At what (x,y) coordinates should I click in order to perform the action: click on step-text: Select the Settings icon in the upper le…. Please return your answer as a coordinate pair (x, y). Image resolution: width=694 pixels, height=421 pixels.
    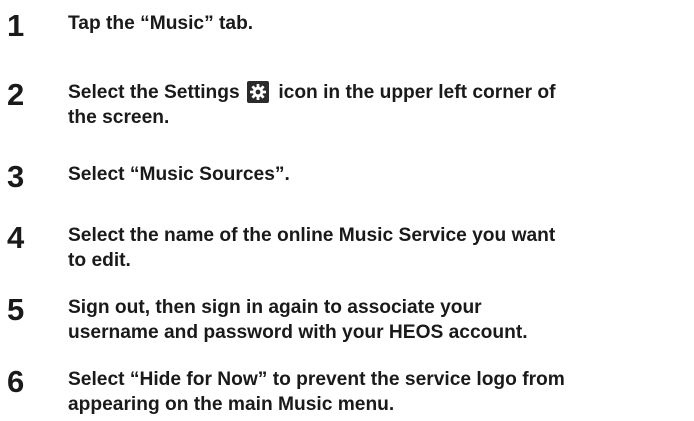
    Looking at the image, I should click on (379, 105).